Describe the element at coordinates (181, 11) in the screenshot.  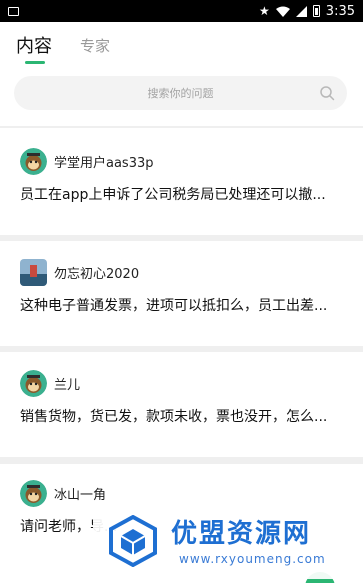
I see `status-bar: ★ 3:35` at that location.